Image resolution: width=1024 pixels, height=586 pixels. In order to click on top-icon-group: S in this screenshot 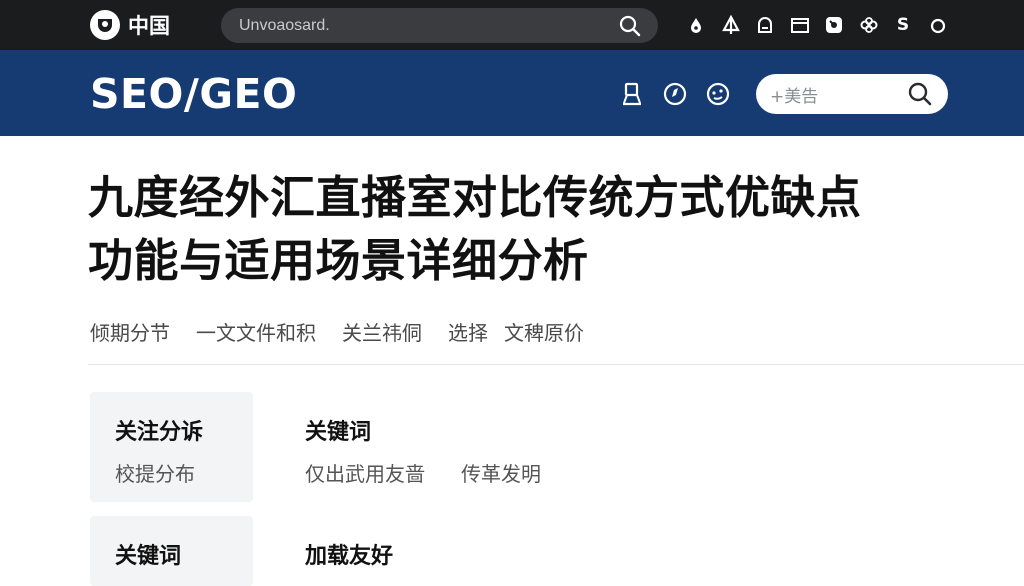, I will do `click(822, 25)`.